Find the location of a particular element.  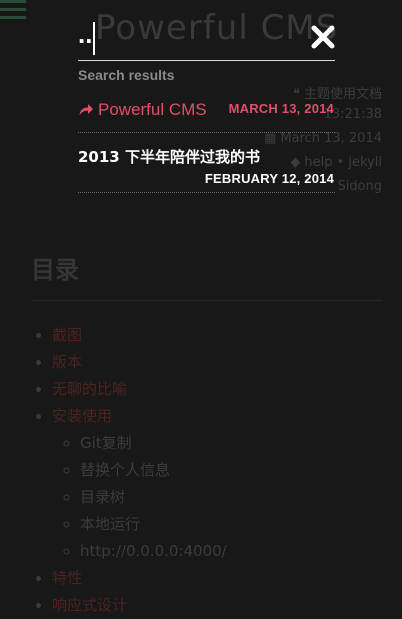

share-arrow-icon is located at coordinates (86, 110).